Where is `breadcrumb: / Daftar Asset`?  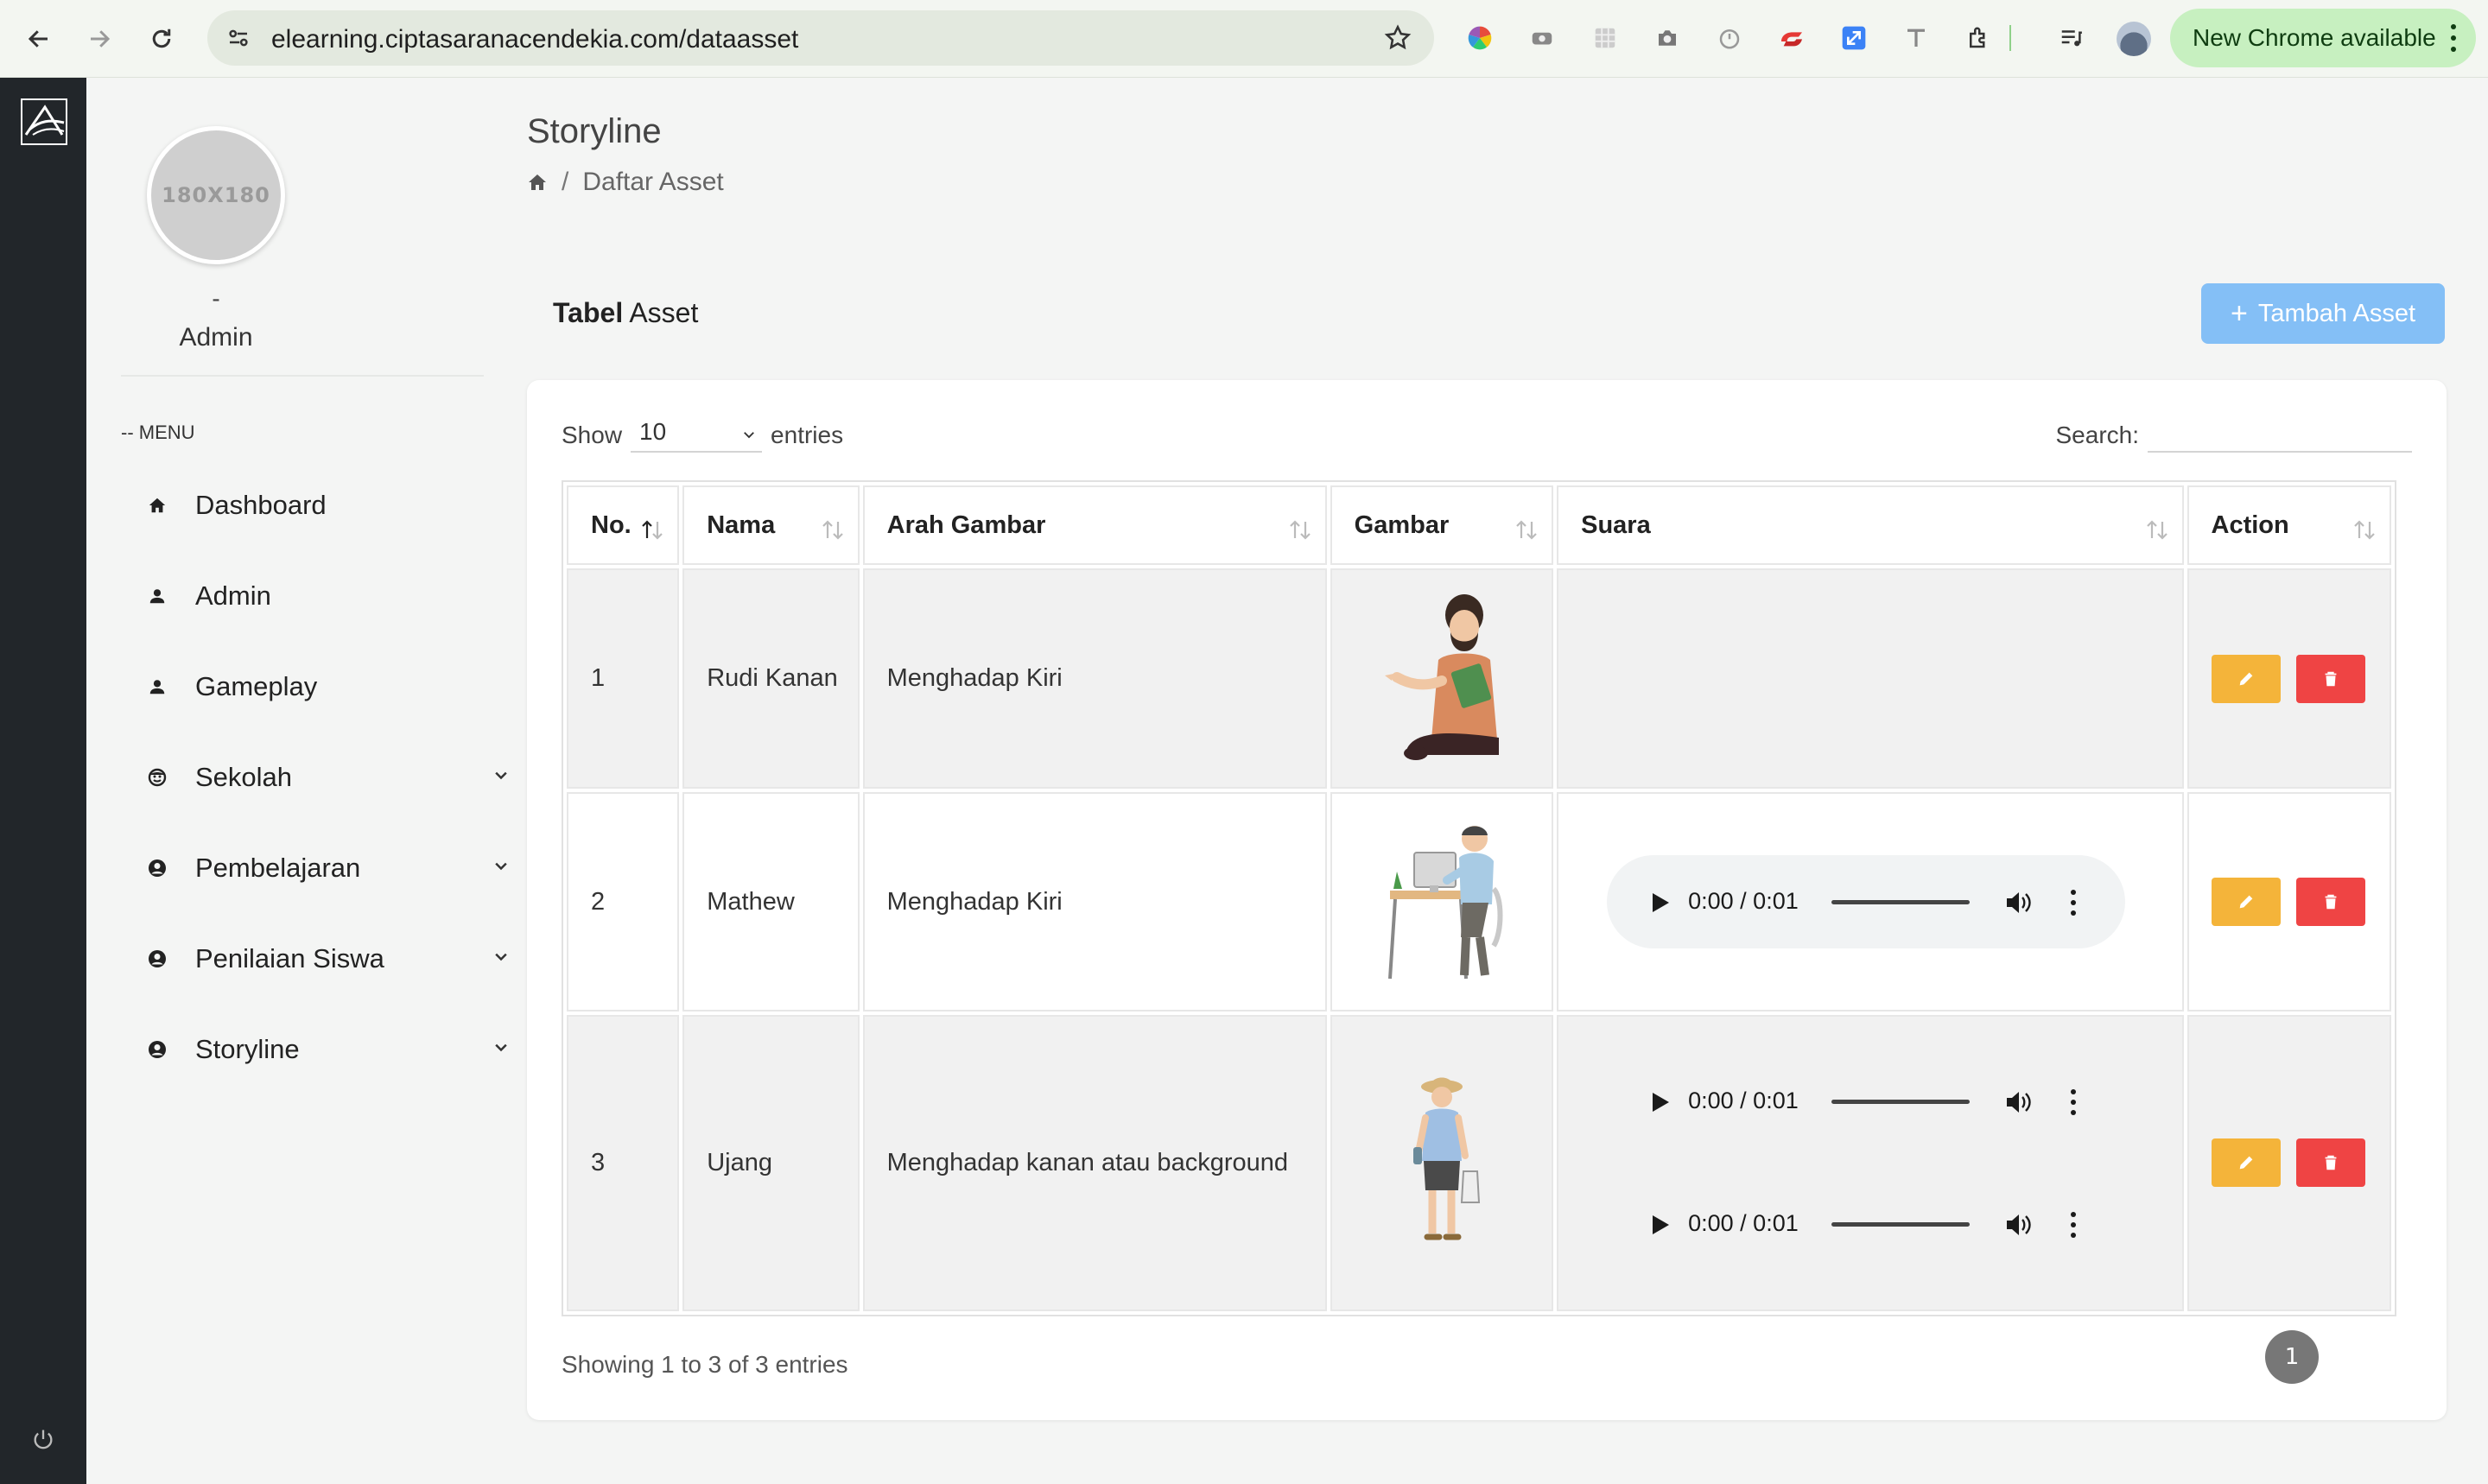
breadcrumb: / Daftar Asset is located at coordinates (625, 182).